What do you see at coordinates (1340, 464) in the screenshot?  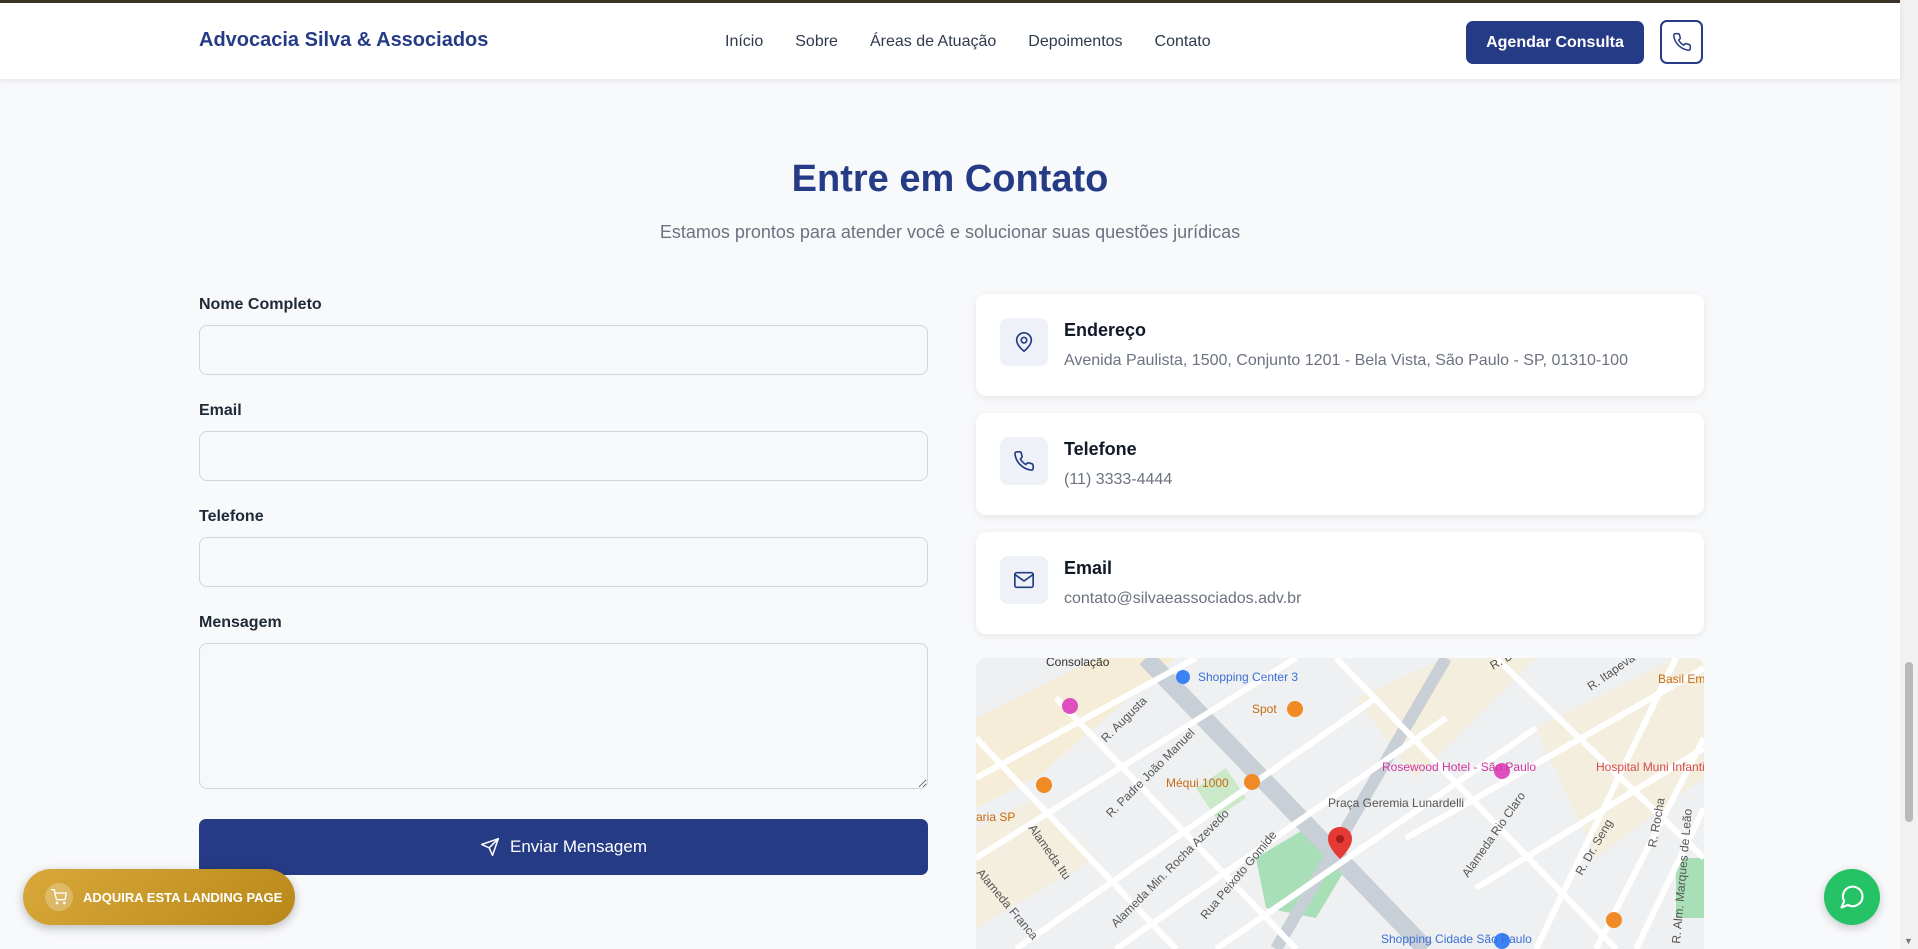 I see `phone-card: Telefone (11) 3333-4444` at bounding box center [1340, 464].